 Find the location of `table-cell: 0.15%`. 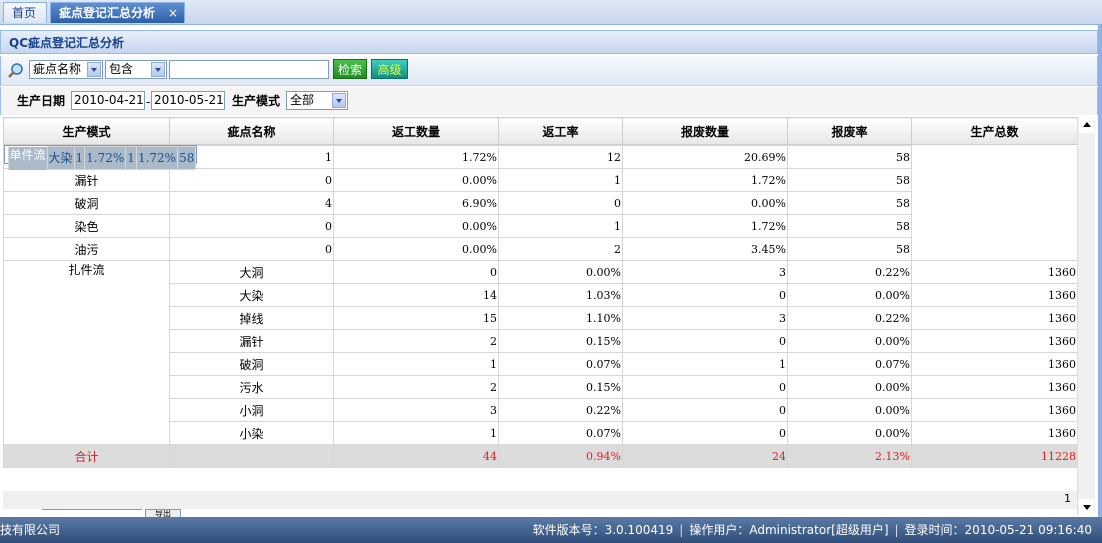

table-cell: 0.15% is located at coordinates (560, 387).